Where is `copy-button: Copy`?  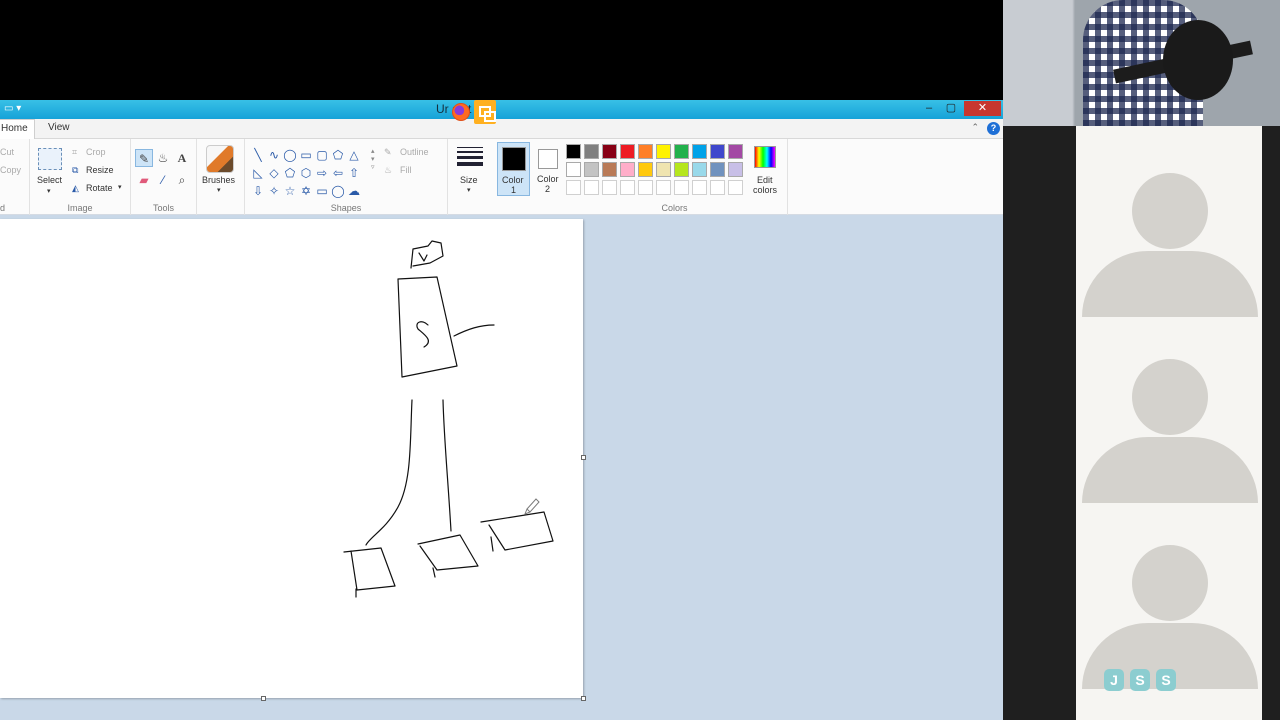
copy-button: Copy is located at coordinates (10, 170).